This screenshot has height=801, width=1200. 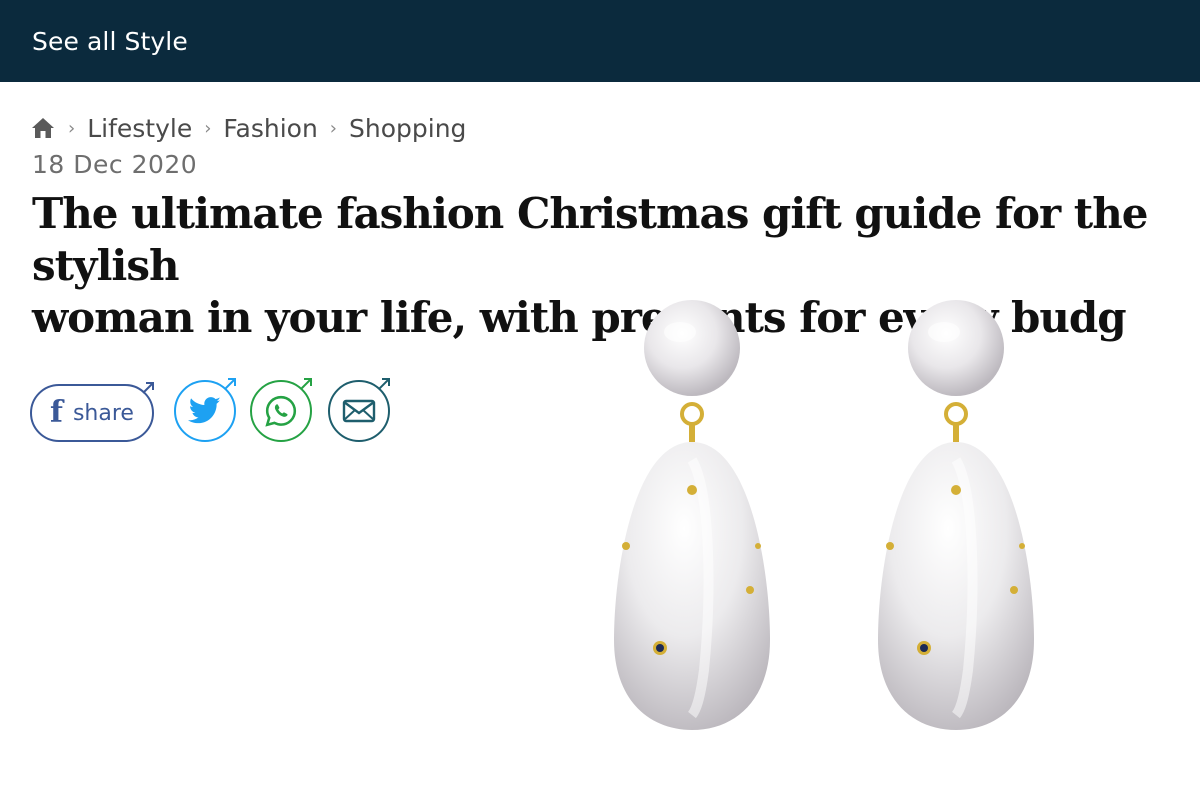 What do you see at coordinates (139, 128) in the screenshot?
I see `breadcrumb-item-lifestyle: Lifestyle` at bounding box center [139, 128].